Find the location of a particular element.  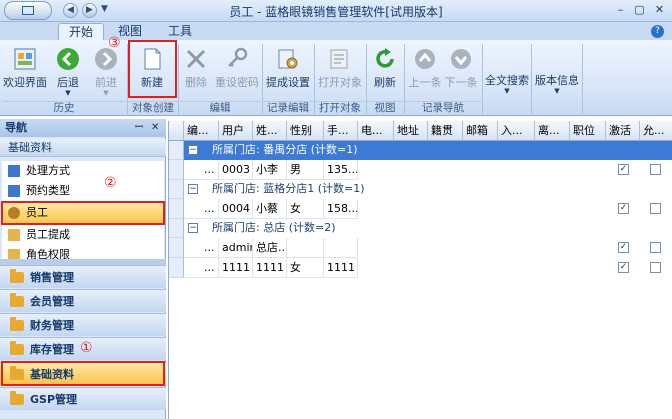

column-header-user: 用户 is located at coordinates (236, 131).